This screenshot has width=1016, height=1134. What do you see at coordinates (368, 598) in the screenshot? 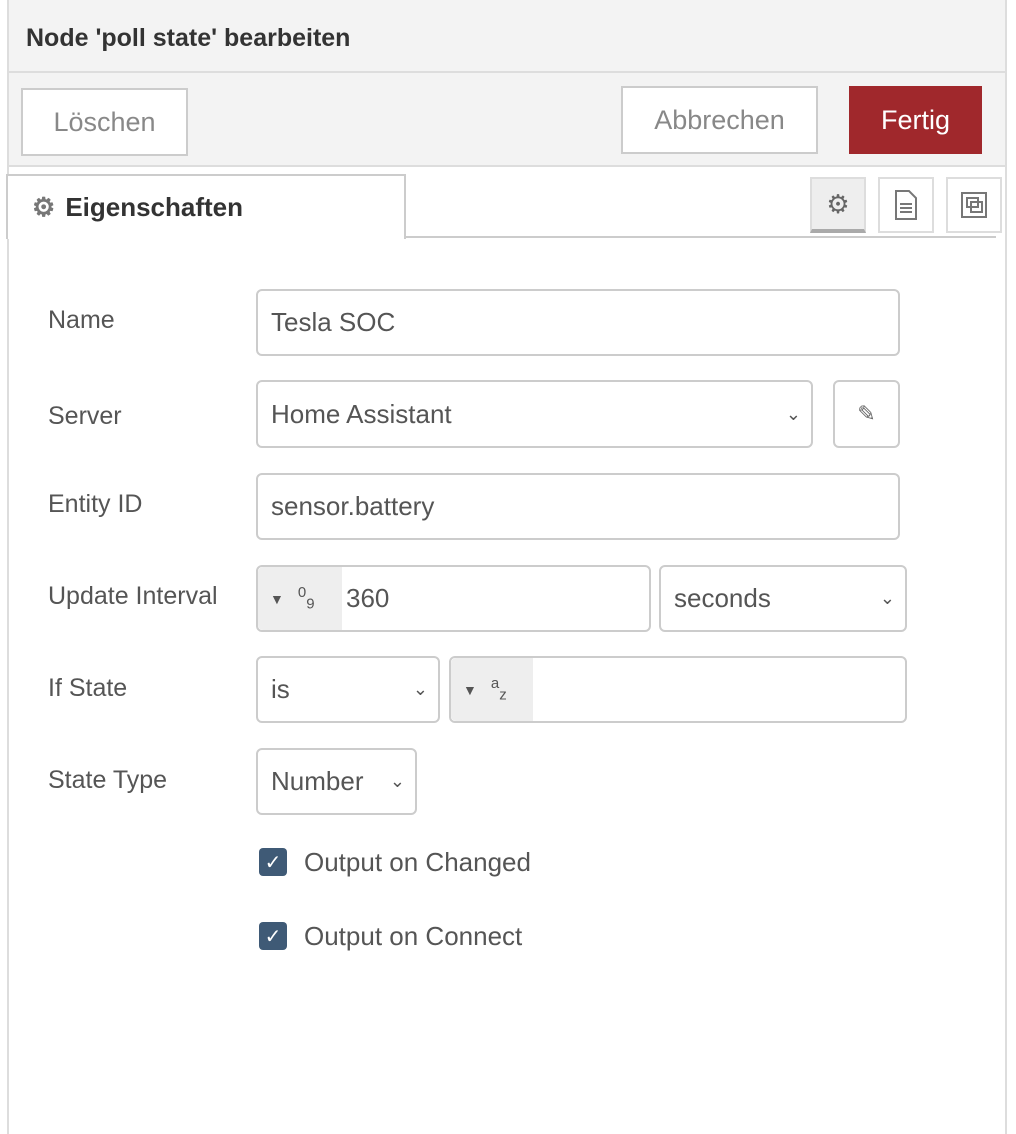
I see `interval-value: 360` at bounding box center [368, 598].